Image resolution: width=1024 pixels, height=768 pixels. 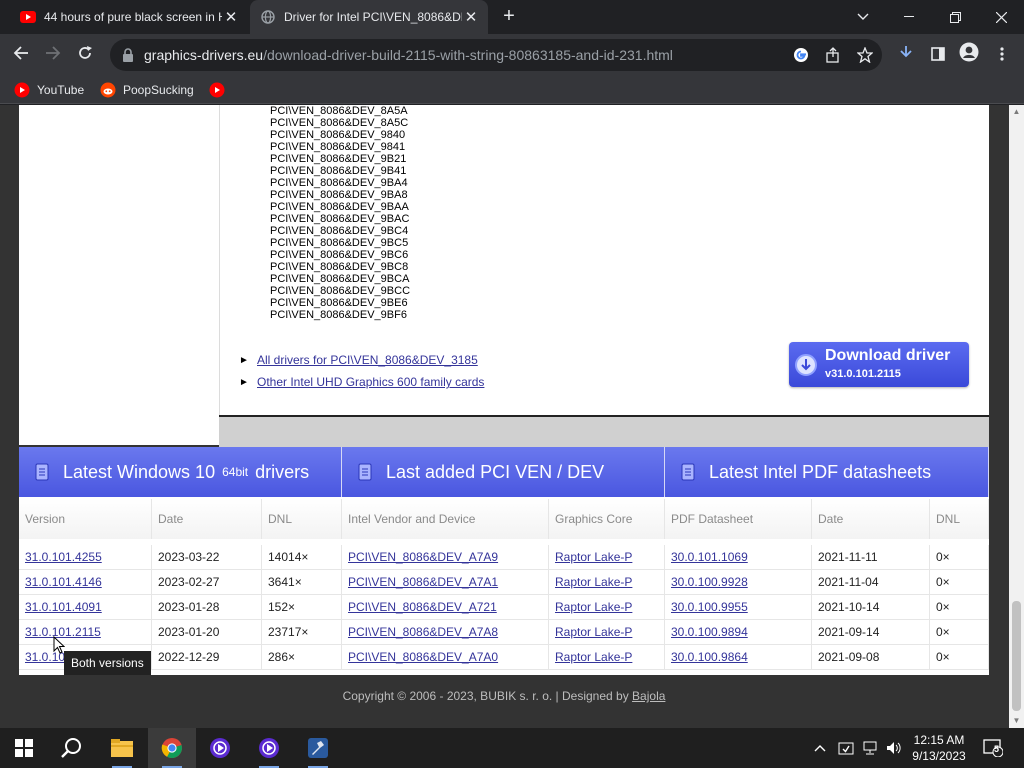 What do you see at coordinates (1016, 416) in the screenshot?
I see `page-scrollbar: ▲ ▼` at bounding box center [1016, 416].